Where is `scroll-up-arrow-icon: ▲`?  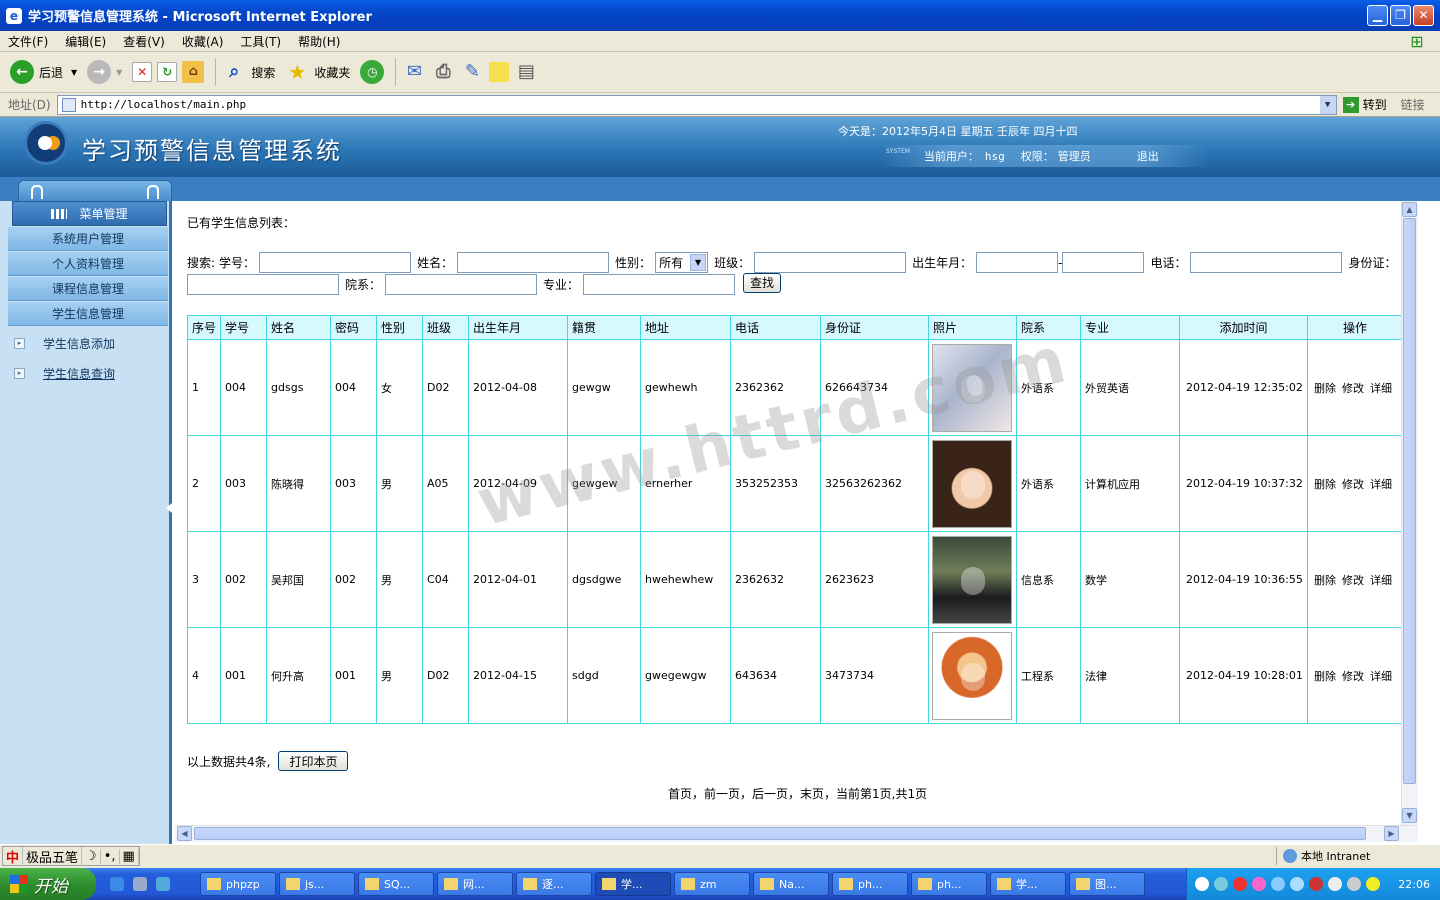
scroll-up-arrow-icon: ▲ is located at coordinates (1409, 209).